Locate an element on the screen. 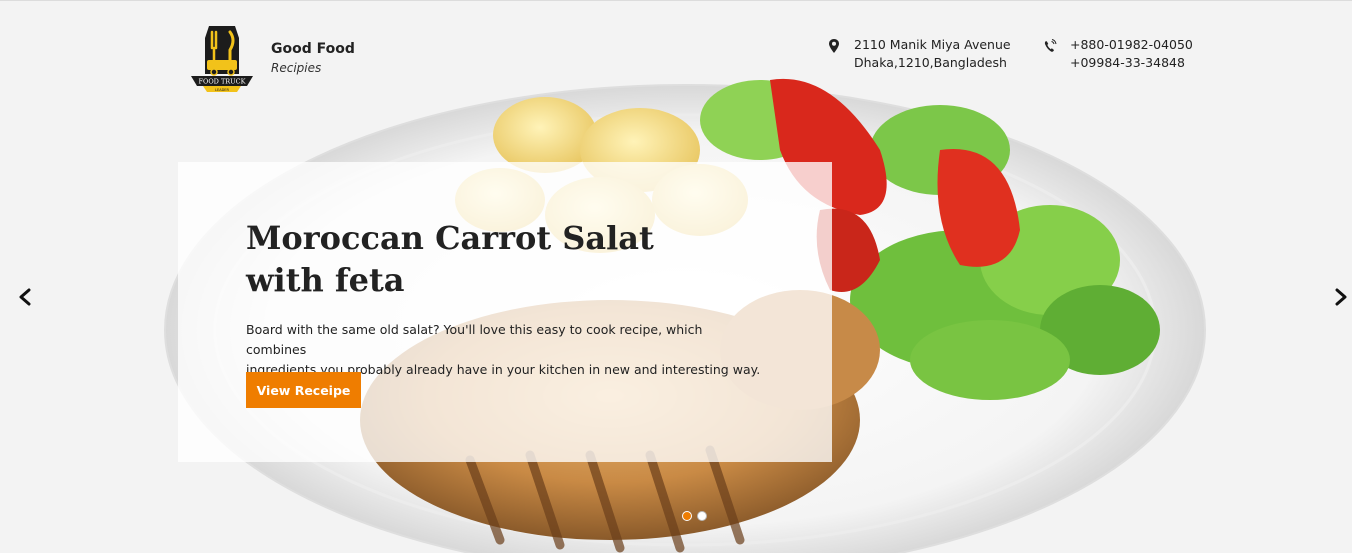 The width and height of the screenshot is (1352, 553). phone-line-1: +880-01982-04050 is located at coordinates (1131, 45).